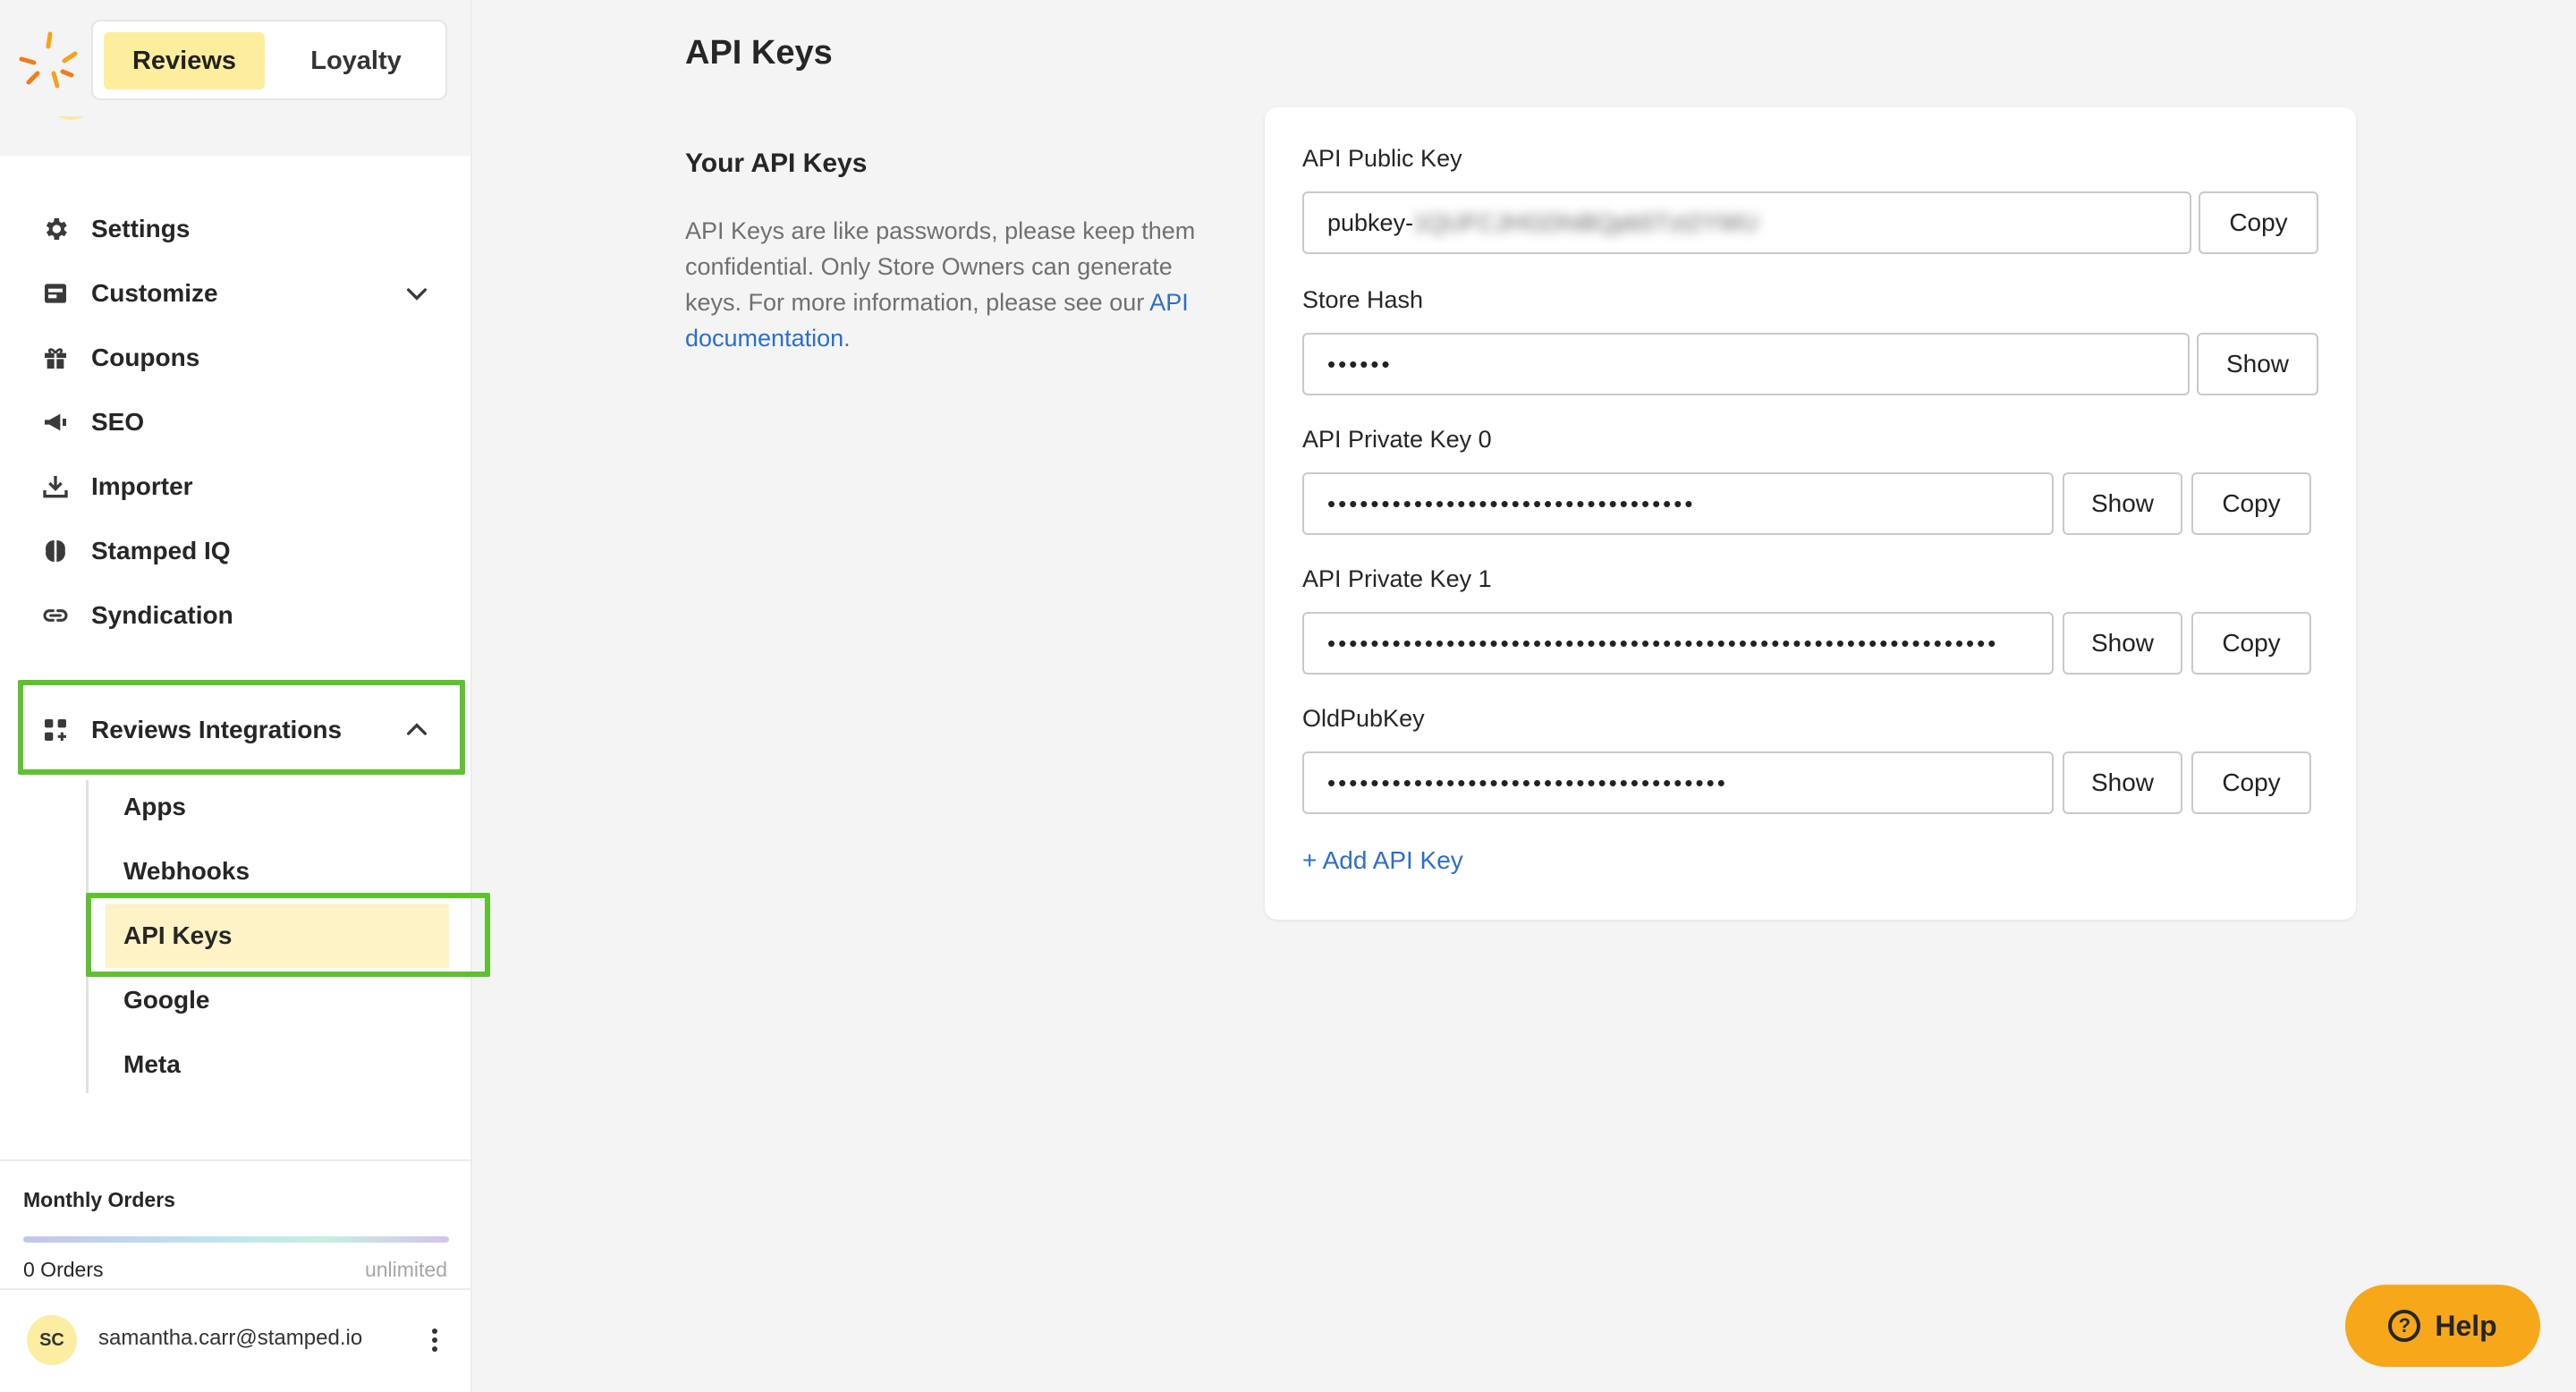 Image resolution: width=2576 pixels, height=1392 pixels. Describe the element at coordinates (2257, 364) in the screenshot. I see `store-hash-show-button: Show` at that location.